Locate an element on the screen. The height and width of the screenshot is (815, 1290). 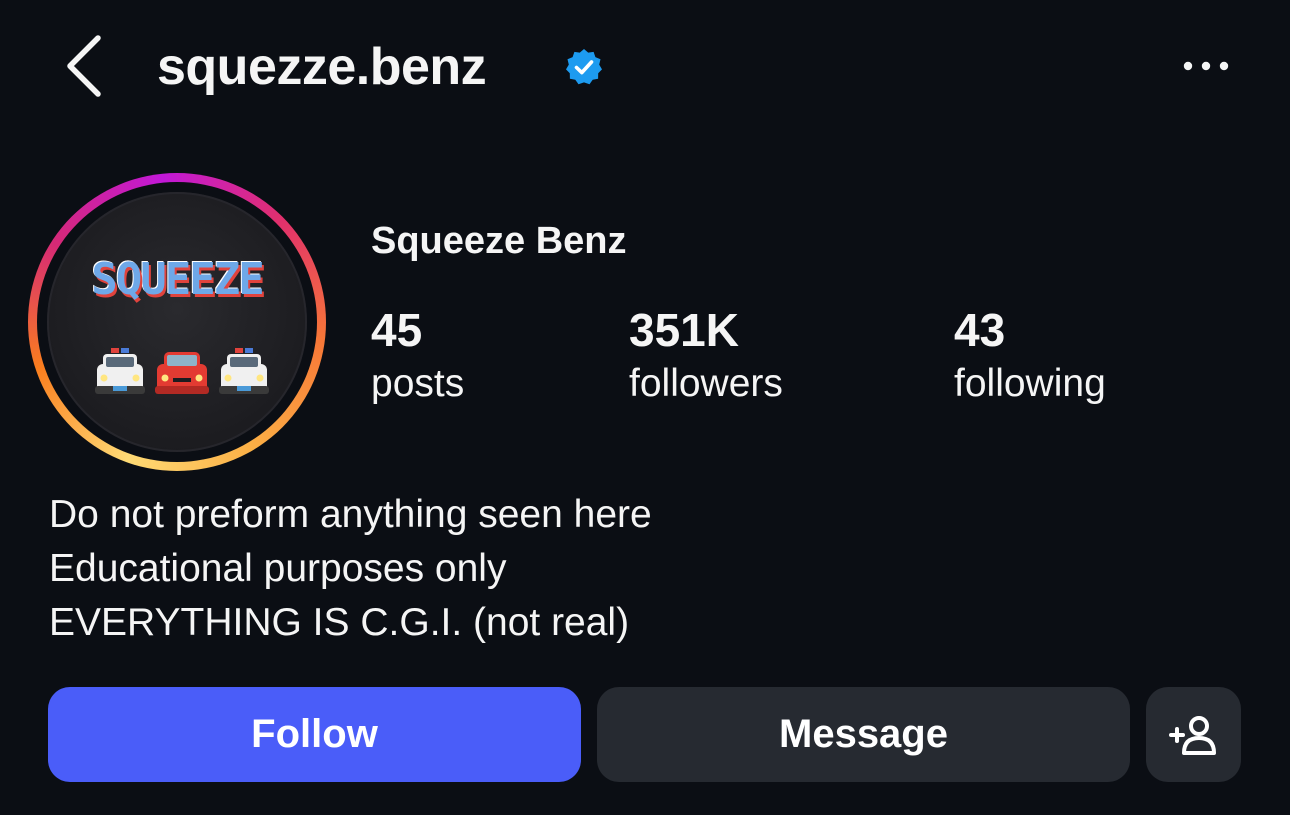
following-count: 43 is located at coordinates (980, 330).